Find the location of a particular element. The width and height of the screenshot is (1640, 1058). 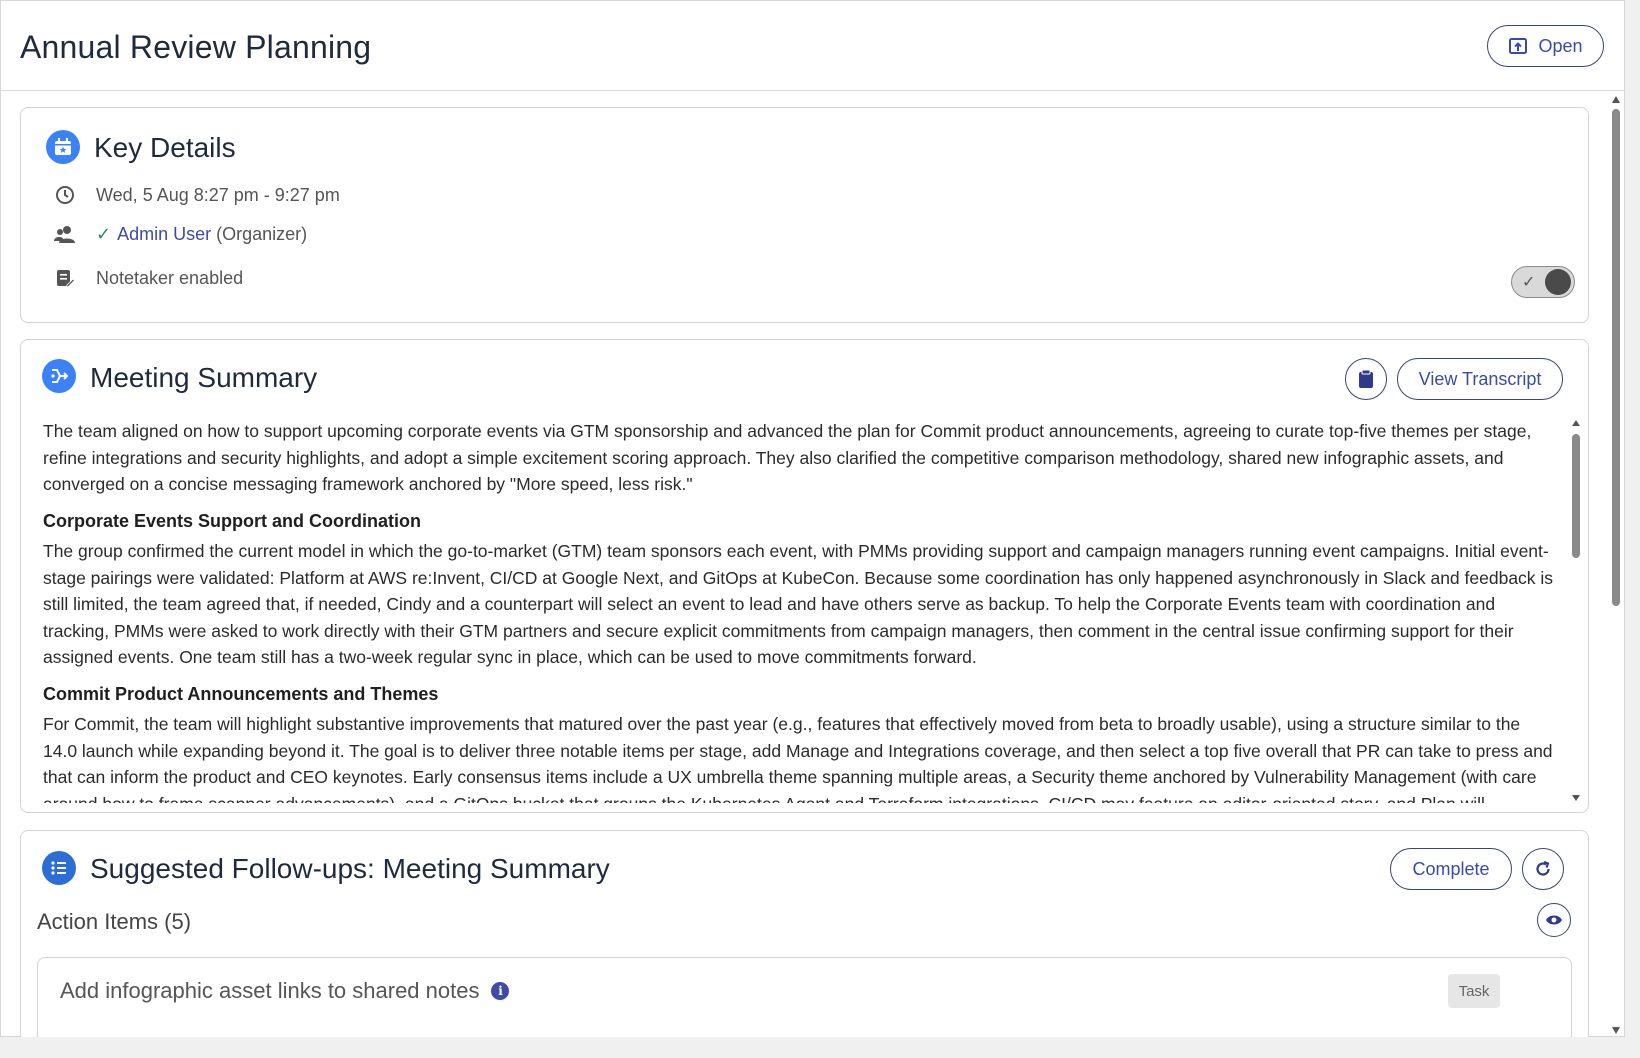

open-external-icon is located at coordinates (1518, 46).